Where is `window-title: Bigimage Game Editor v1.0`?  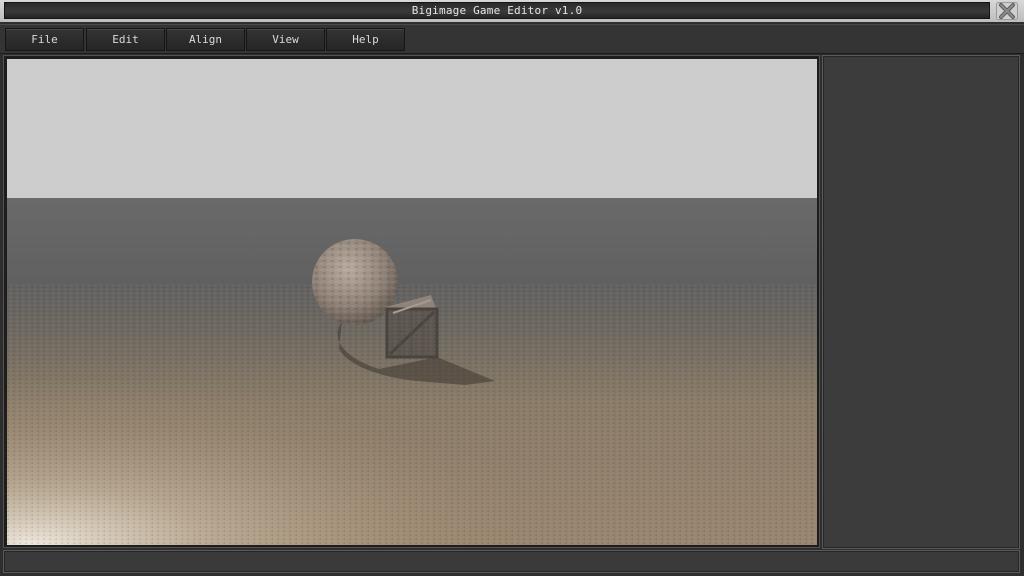 window-title: Bigimage Game Editor v1.0 is located at coordinates (497, 10).